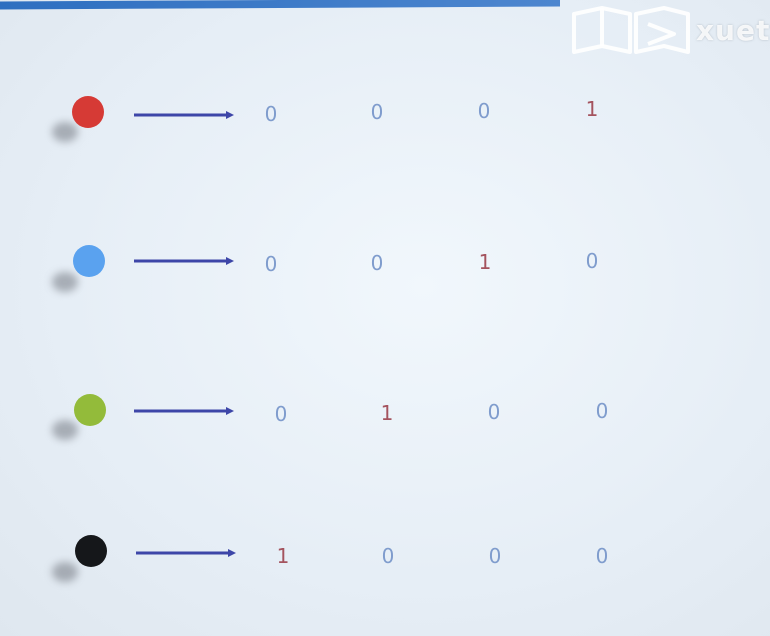  I want to click on book-logo-icon, so click(631, 30).